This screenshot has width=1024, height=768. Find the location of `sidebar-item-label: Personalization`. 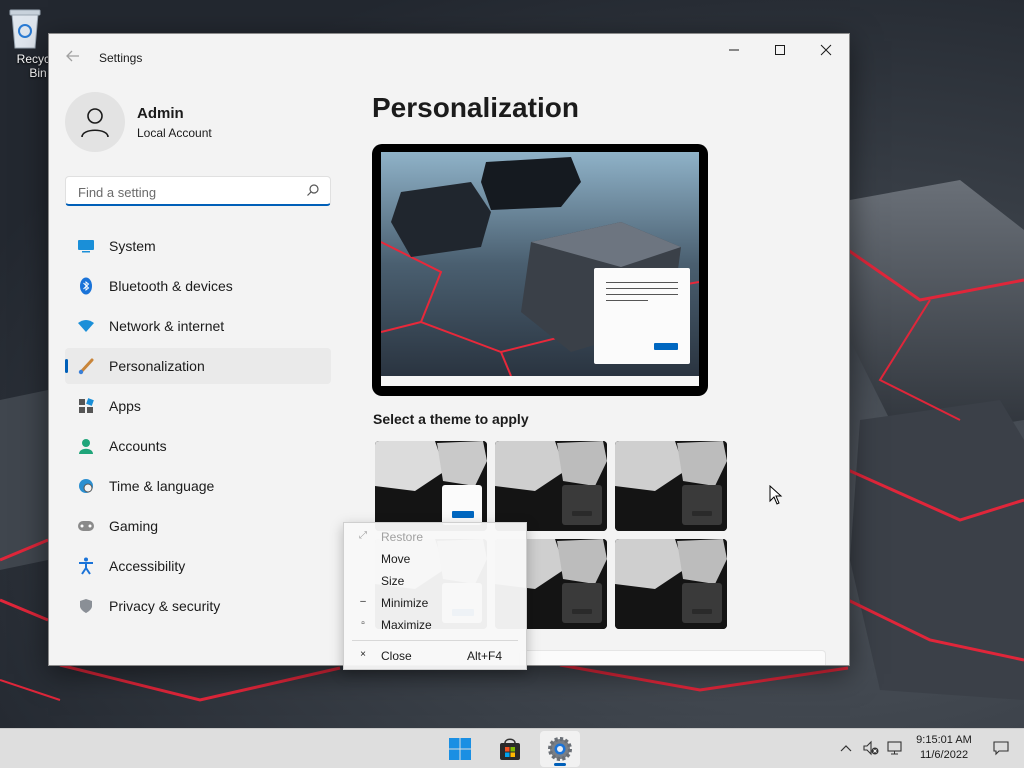

sidebar-item-label: Personalization is located at coordinates (157, 366).